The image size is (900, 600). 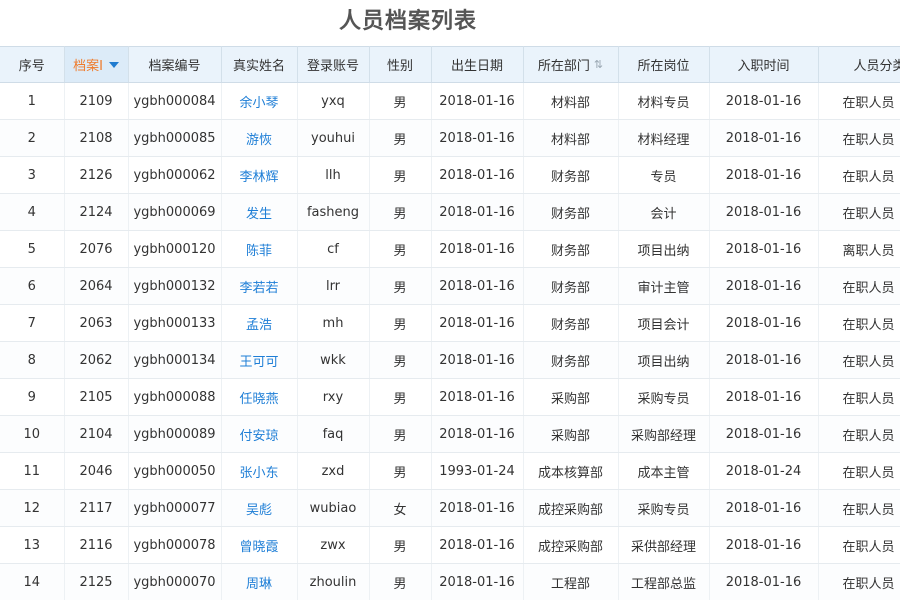 I want to click on cell-name: 余小琴, so click(x=259, y=101).